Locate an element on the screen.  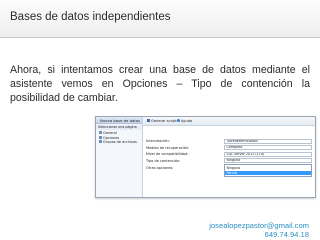
dialog-window-title: Nueva base de datos is located at coordinates (119, 120).